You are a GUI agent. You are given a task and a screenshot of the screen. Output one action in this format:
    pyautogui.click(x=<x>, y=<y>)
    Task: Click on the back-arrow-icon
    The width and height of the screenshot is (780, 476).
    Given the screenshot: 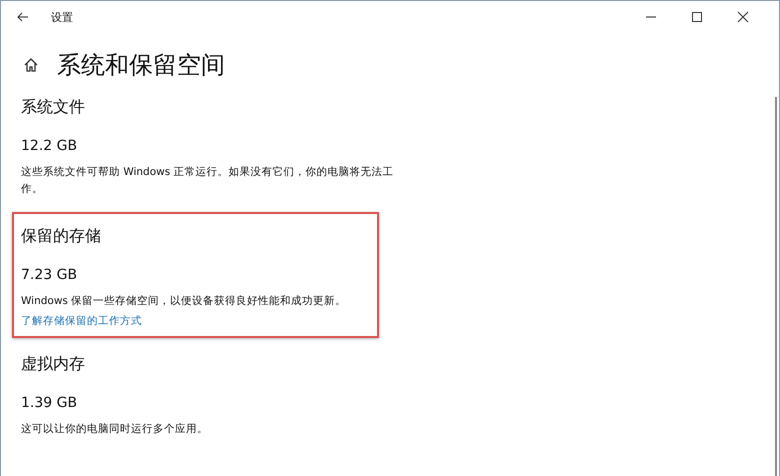 What is the action you would take?
    pyautogui.click(x=23, y=17)
    